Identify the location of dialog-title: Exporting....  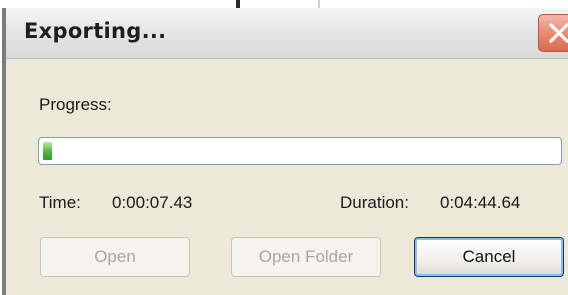
(95, 31).